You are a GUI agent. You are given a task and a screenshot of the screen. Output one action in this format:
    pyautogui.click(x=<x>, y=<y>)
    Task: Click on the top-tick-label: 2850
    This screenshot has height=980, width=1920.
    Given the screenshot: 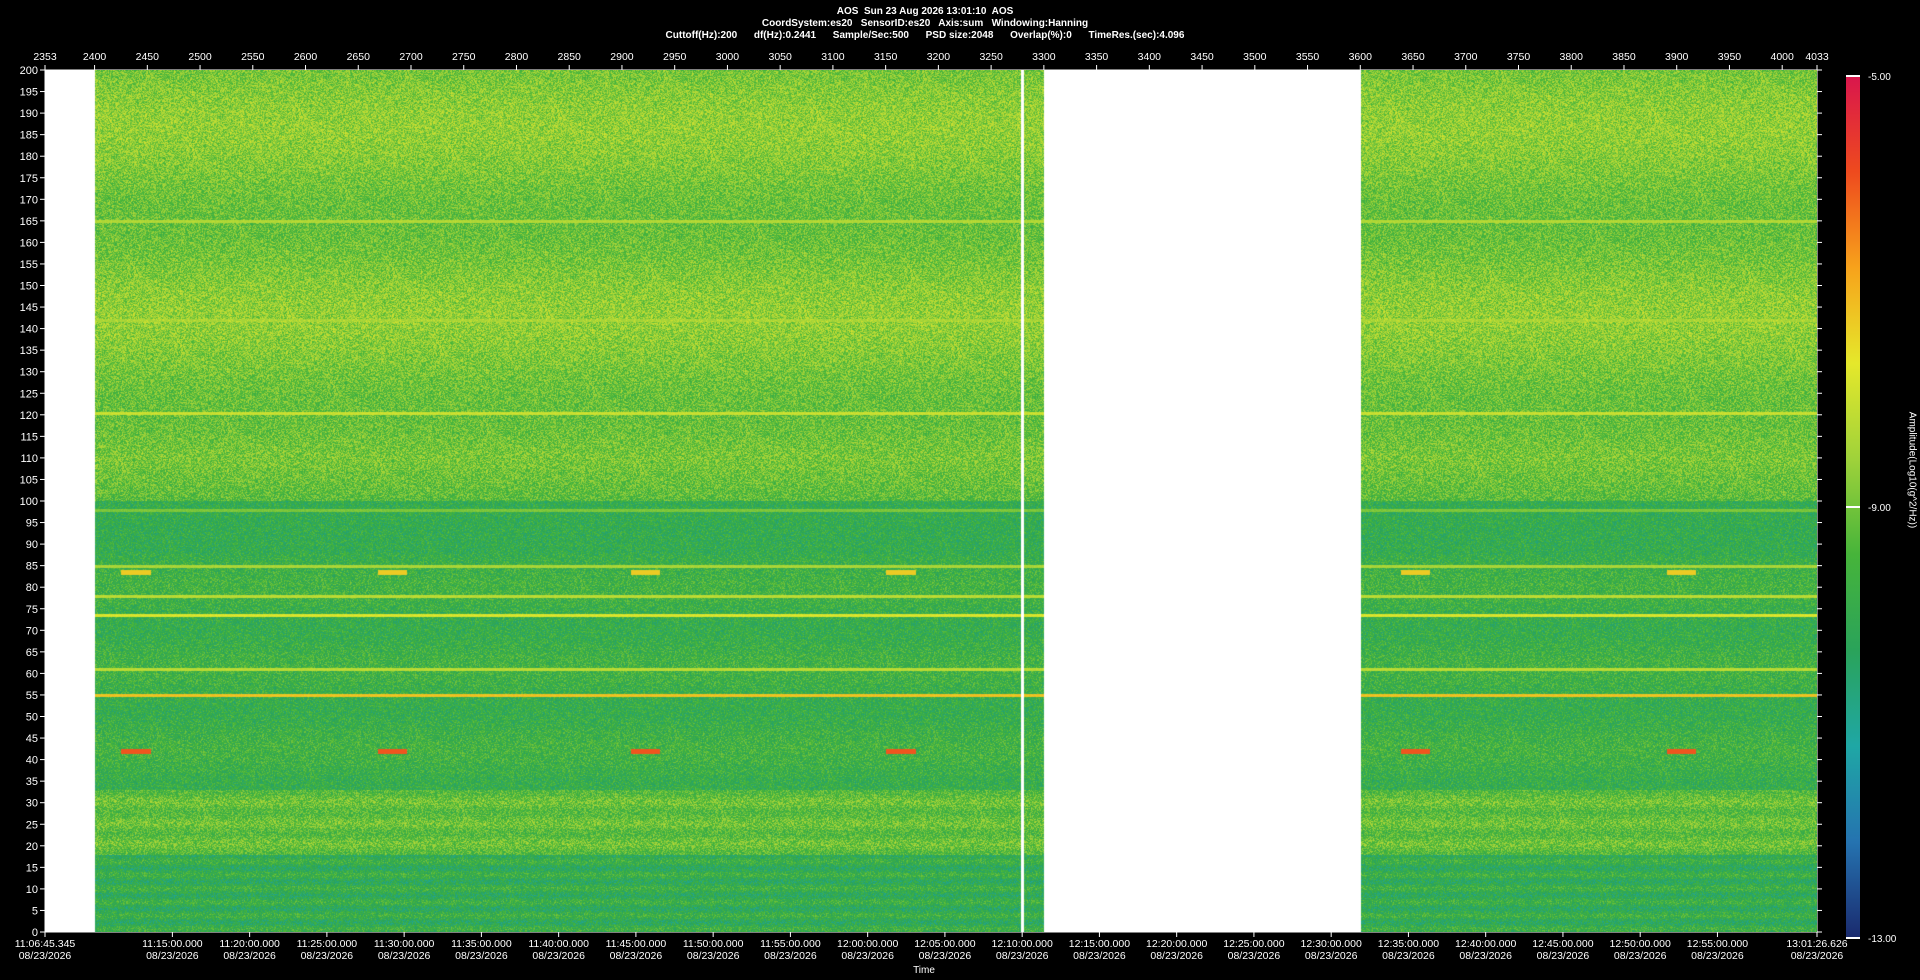 What is the action you would take?
    pyautogui.click(x=570, y=57)
    